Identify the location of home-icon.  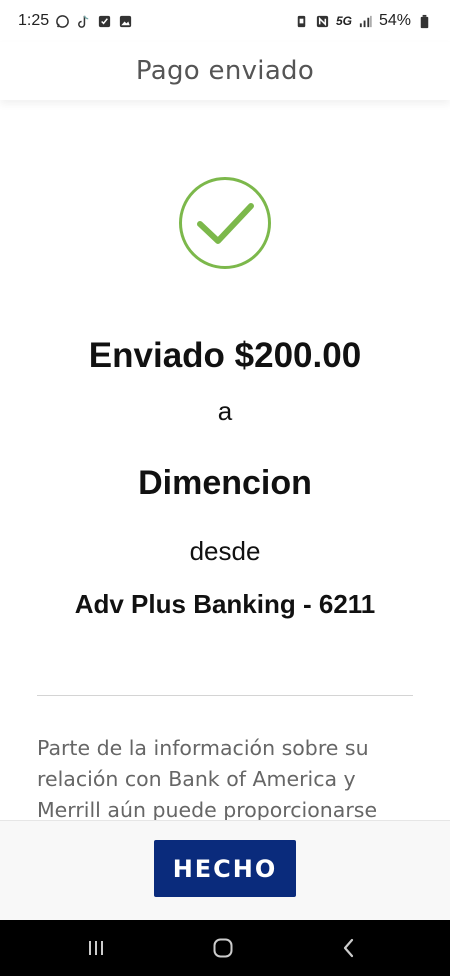
(223, 948).